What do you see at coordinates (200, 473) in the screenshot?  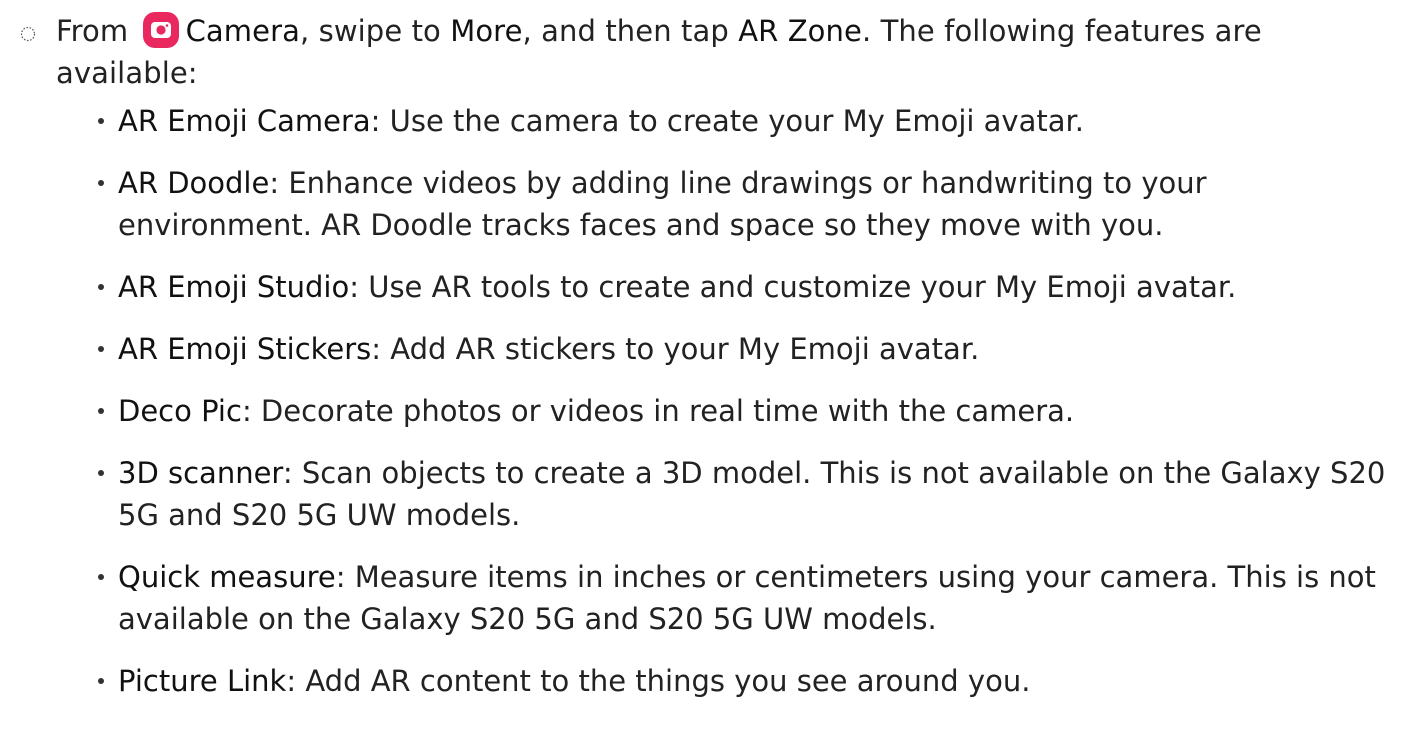 I see `feature-name: 3D scanner` at bounding box center [200, 473].